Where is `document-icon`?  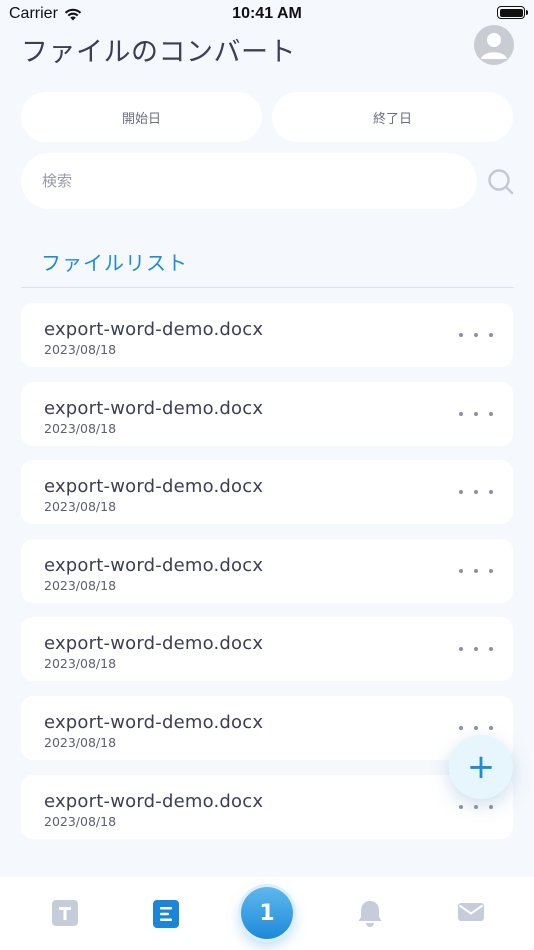
document-icon is located at coordinates (166, 914).